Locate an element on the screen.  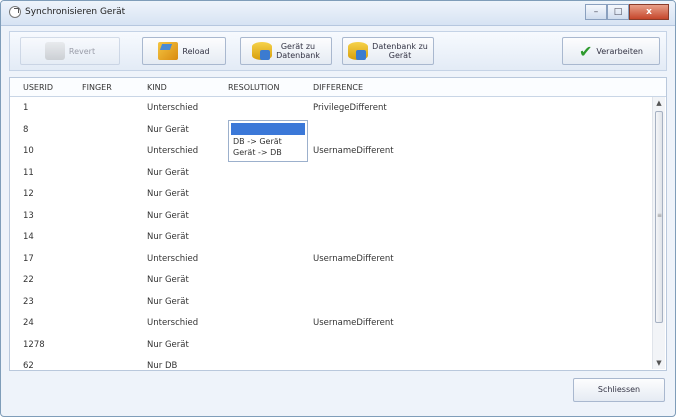
option-device-to-db: Gerät -> DB is located at coordinates (257, 152).